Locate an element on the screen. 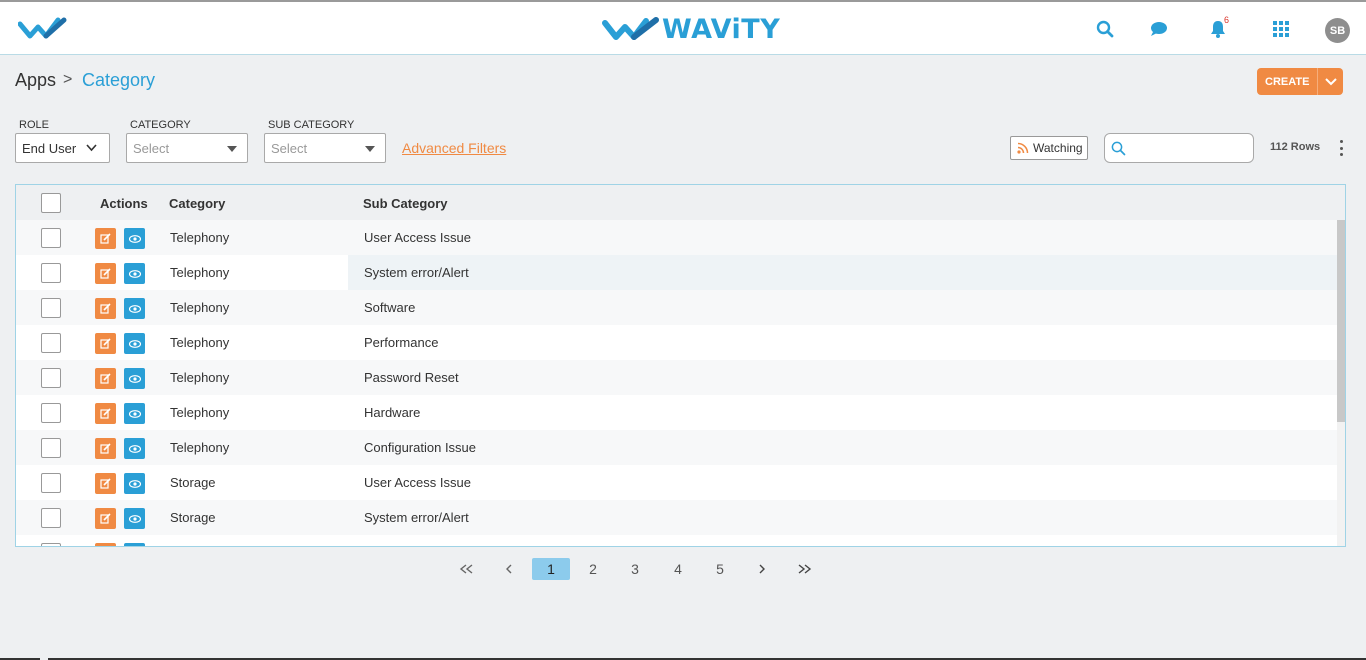  top-bar: WAViTY 6 SB is located at coordinates (683, 27).